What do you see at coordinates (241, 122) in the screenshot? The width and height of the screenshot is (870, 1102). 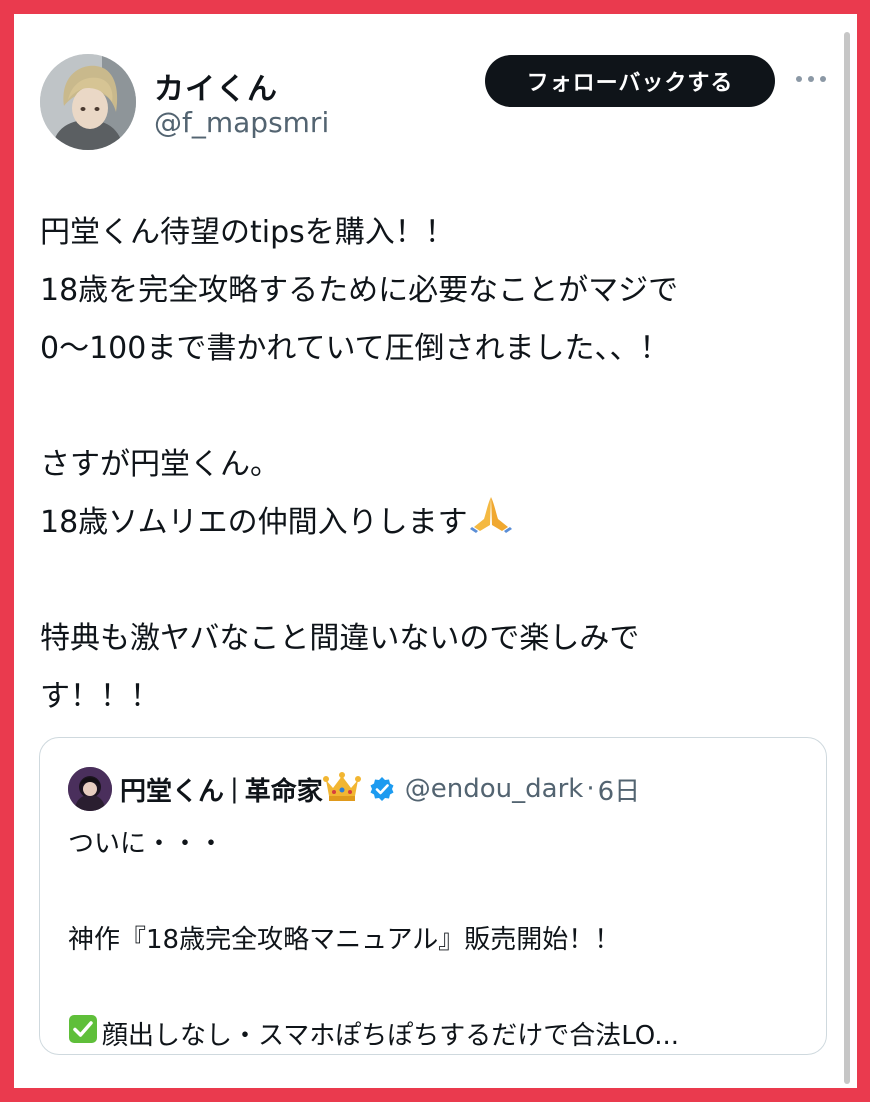 I see `author-handle: @f_mapsmri` at bounding box center [241, 122].